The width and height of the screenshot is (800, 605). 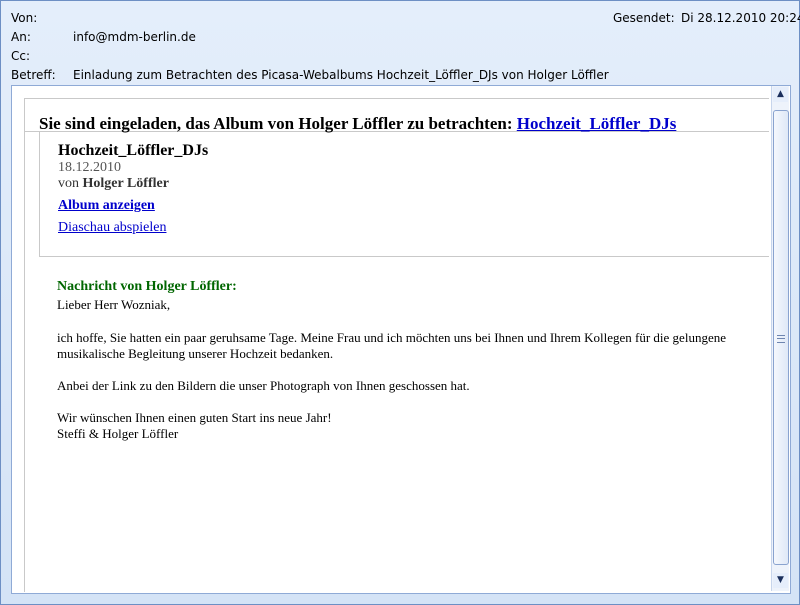 What do you see at coordinates (147, 286) in the screenshot?
I see `message-heading: Nachricht von Holger Löffler:` at bounding box center [147, 286].